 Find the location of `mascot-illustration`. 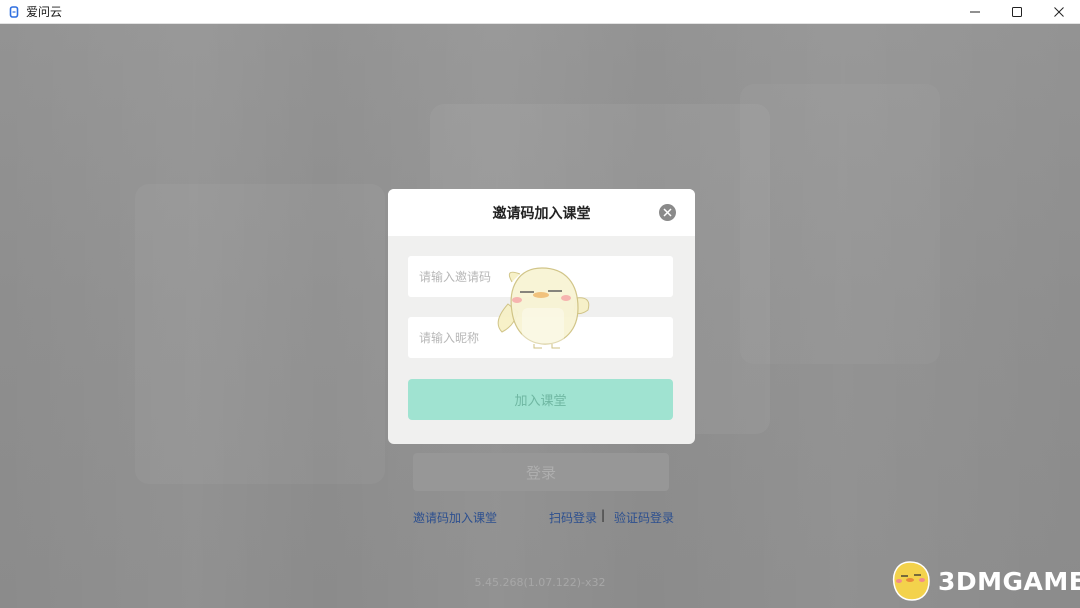

mascot-illustration is located at coordinates (543, 308).